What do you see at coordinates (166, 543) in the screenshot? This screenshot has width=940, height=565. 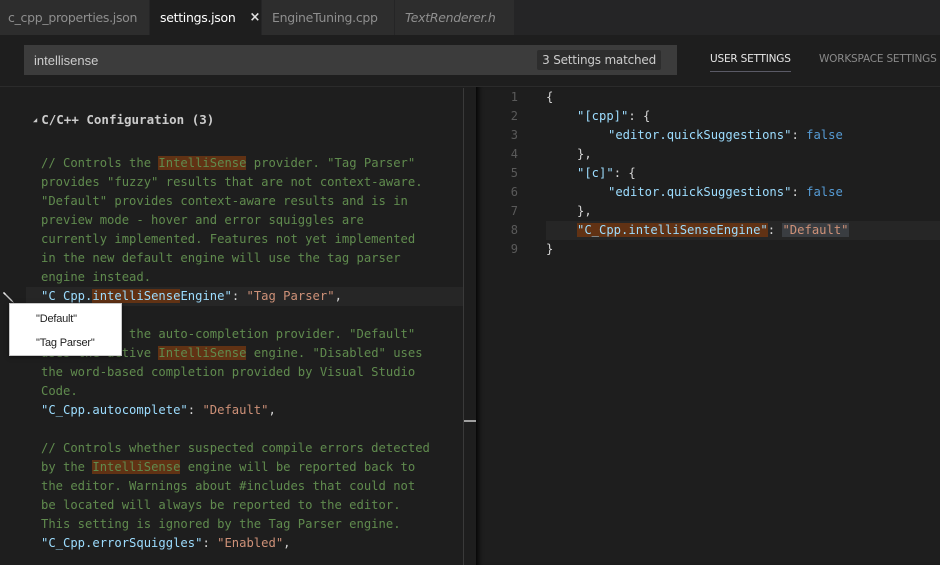 I see `setting-line-error-squiggles: "C_Cpp.errorSquiggles": "Enabled",` at bounding box center [166, 543].